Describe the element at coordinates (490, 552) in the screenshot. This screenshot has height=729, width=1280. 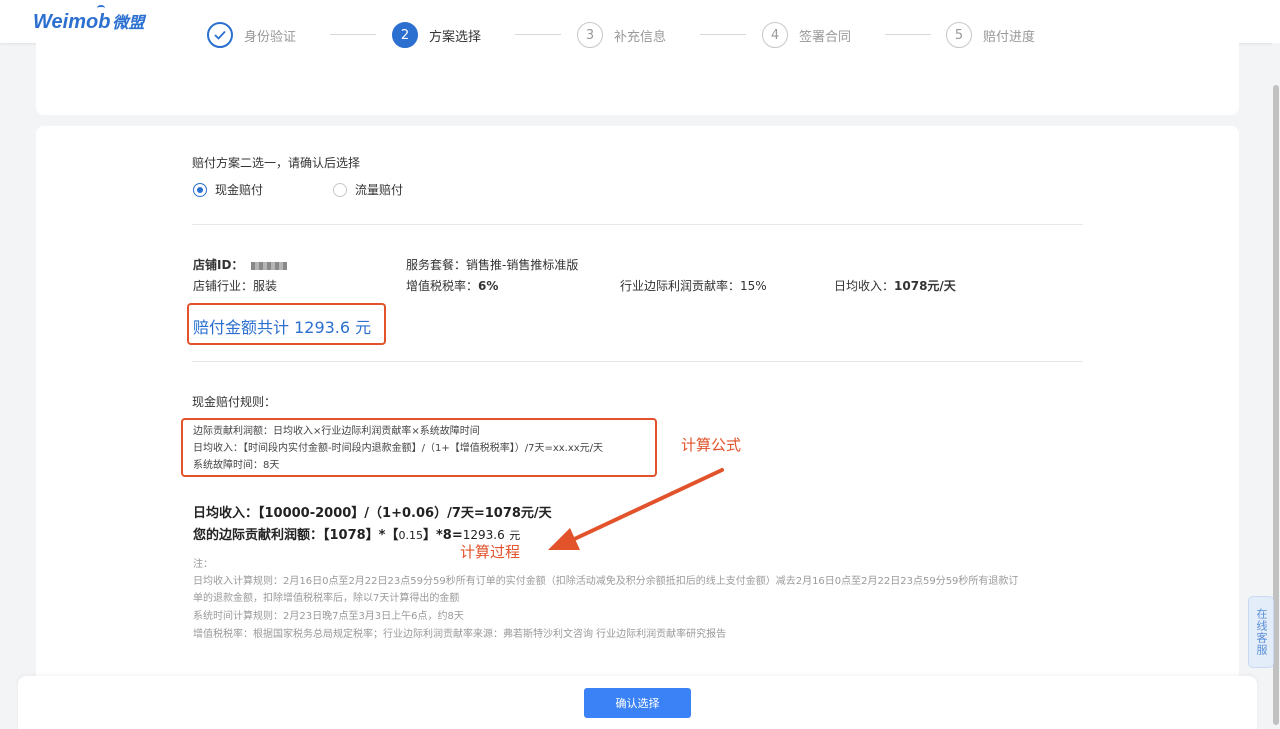
I see `process-annotation: 计算过程` at that location.